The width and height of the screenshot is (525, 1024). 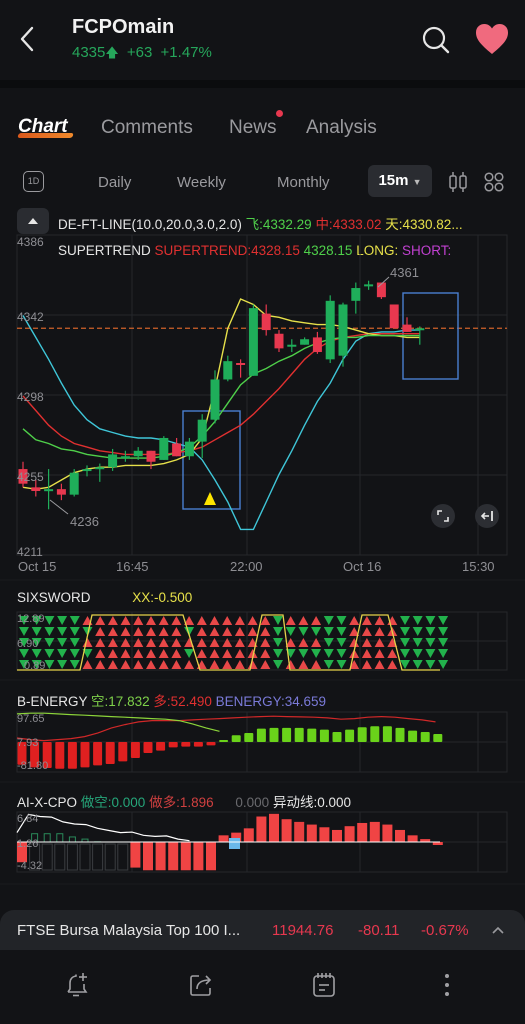 What do you see at coordinates (162, 597) in the screenshot?
I see `sixsword-xx-value: XX:-0.500` at bounding box center [162, 597].